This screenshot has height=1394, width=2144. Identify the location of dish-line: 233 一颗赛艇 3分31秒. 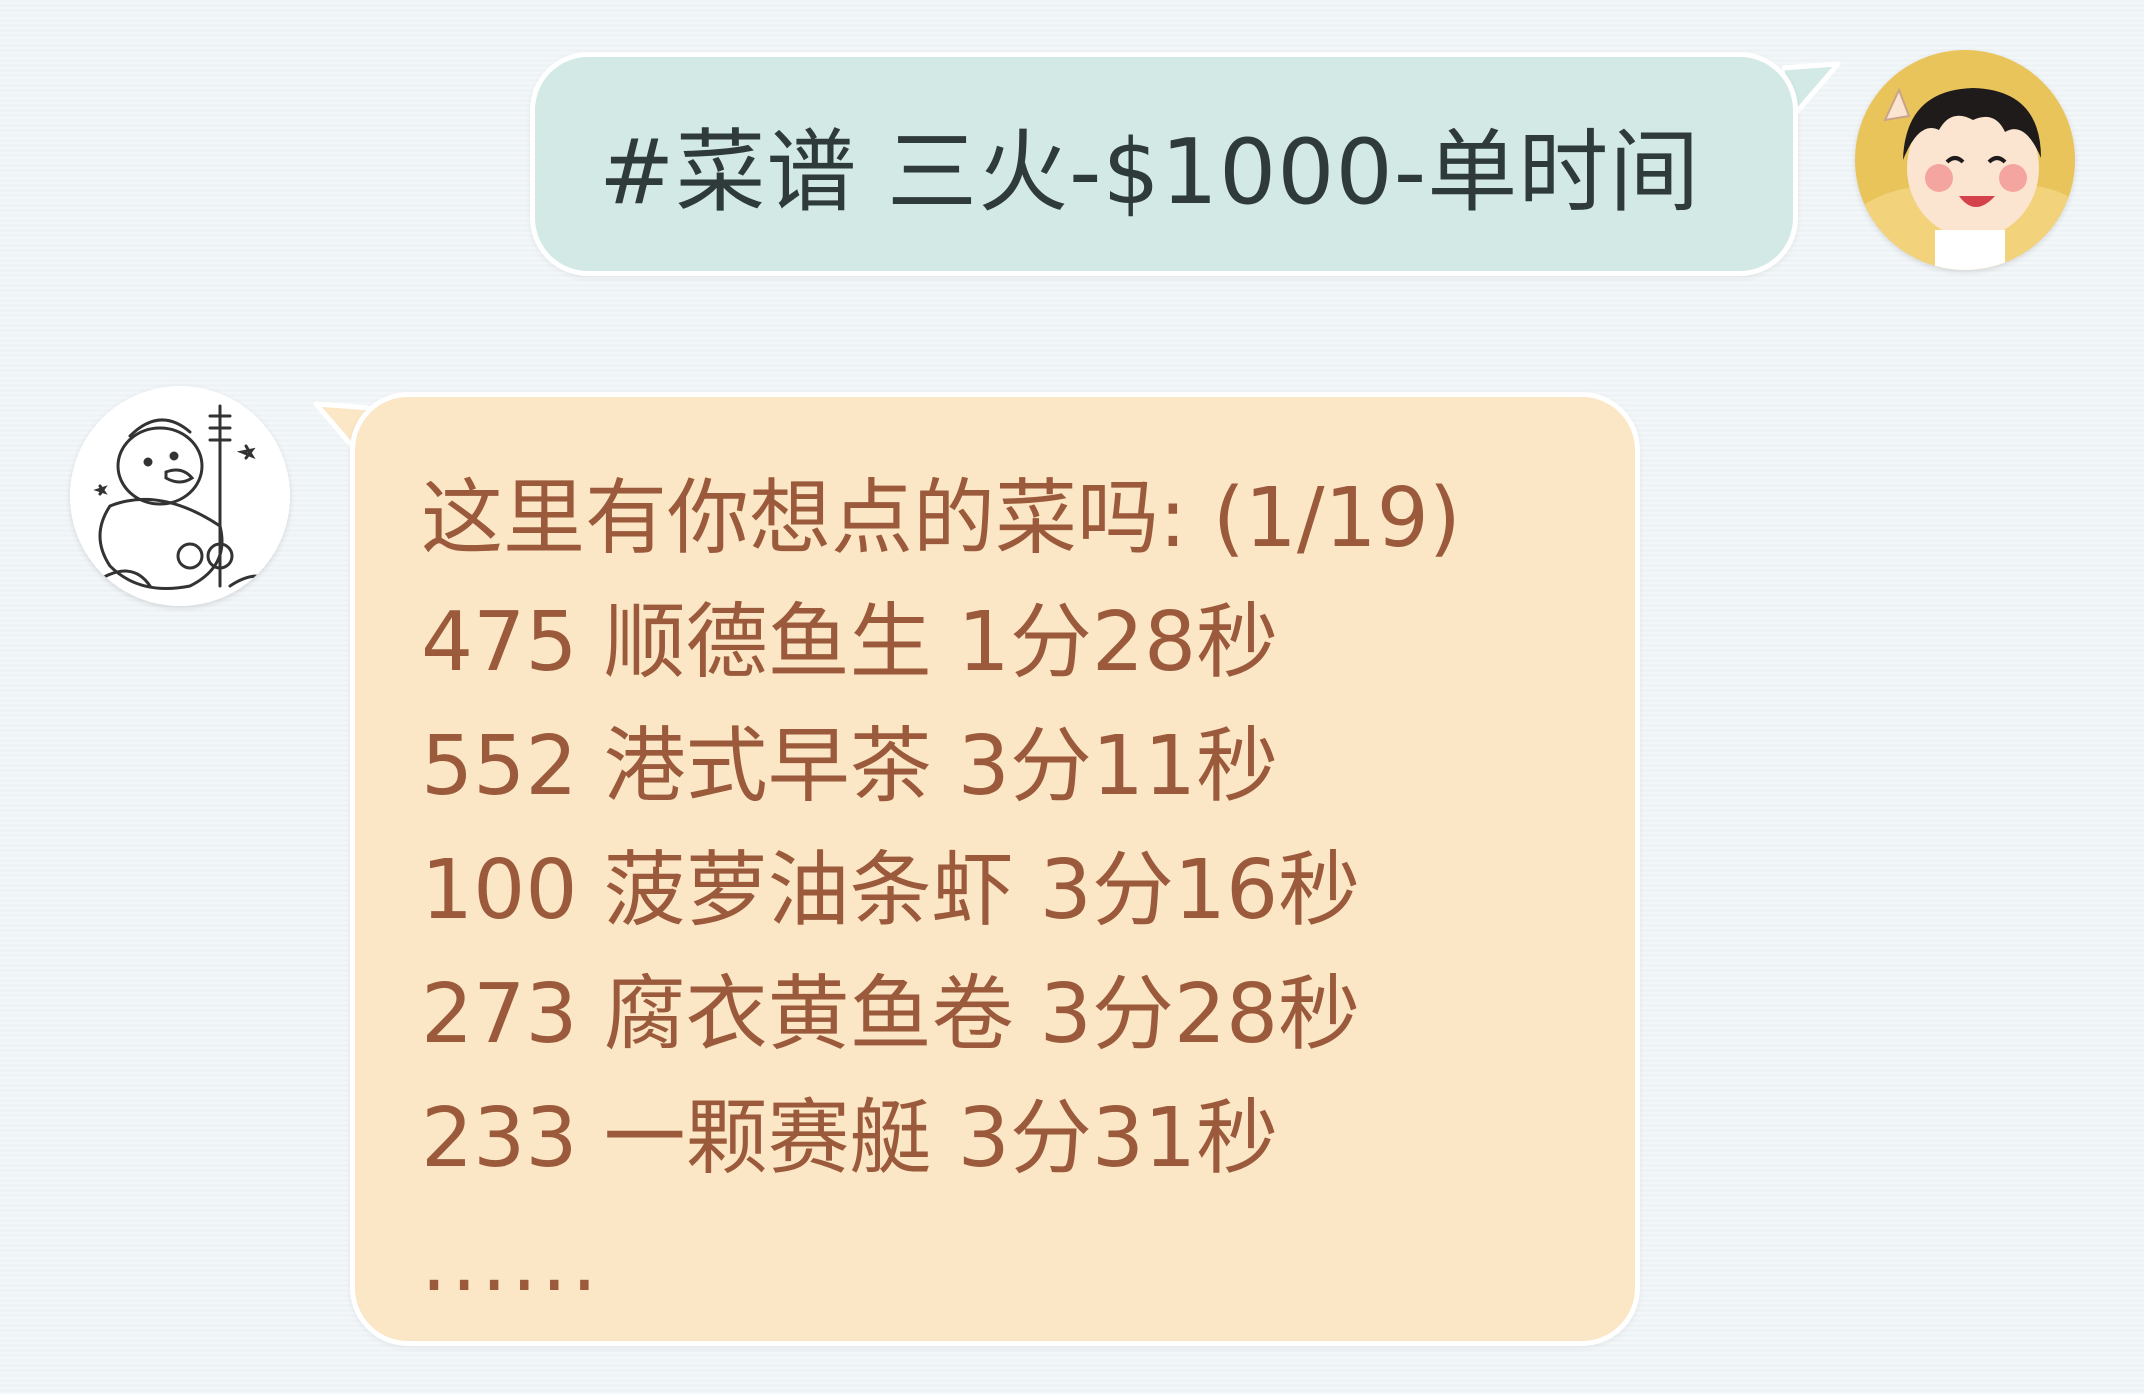
(850, 1138).